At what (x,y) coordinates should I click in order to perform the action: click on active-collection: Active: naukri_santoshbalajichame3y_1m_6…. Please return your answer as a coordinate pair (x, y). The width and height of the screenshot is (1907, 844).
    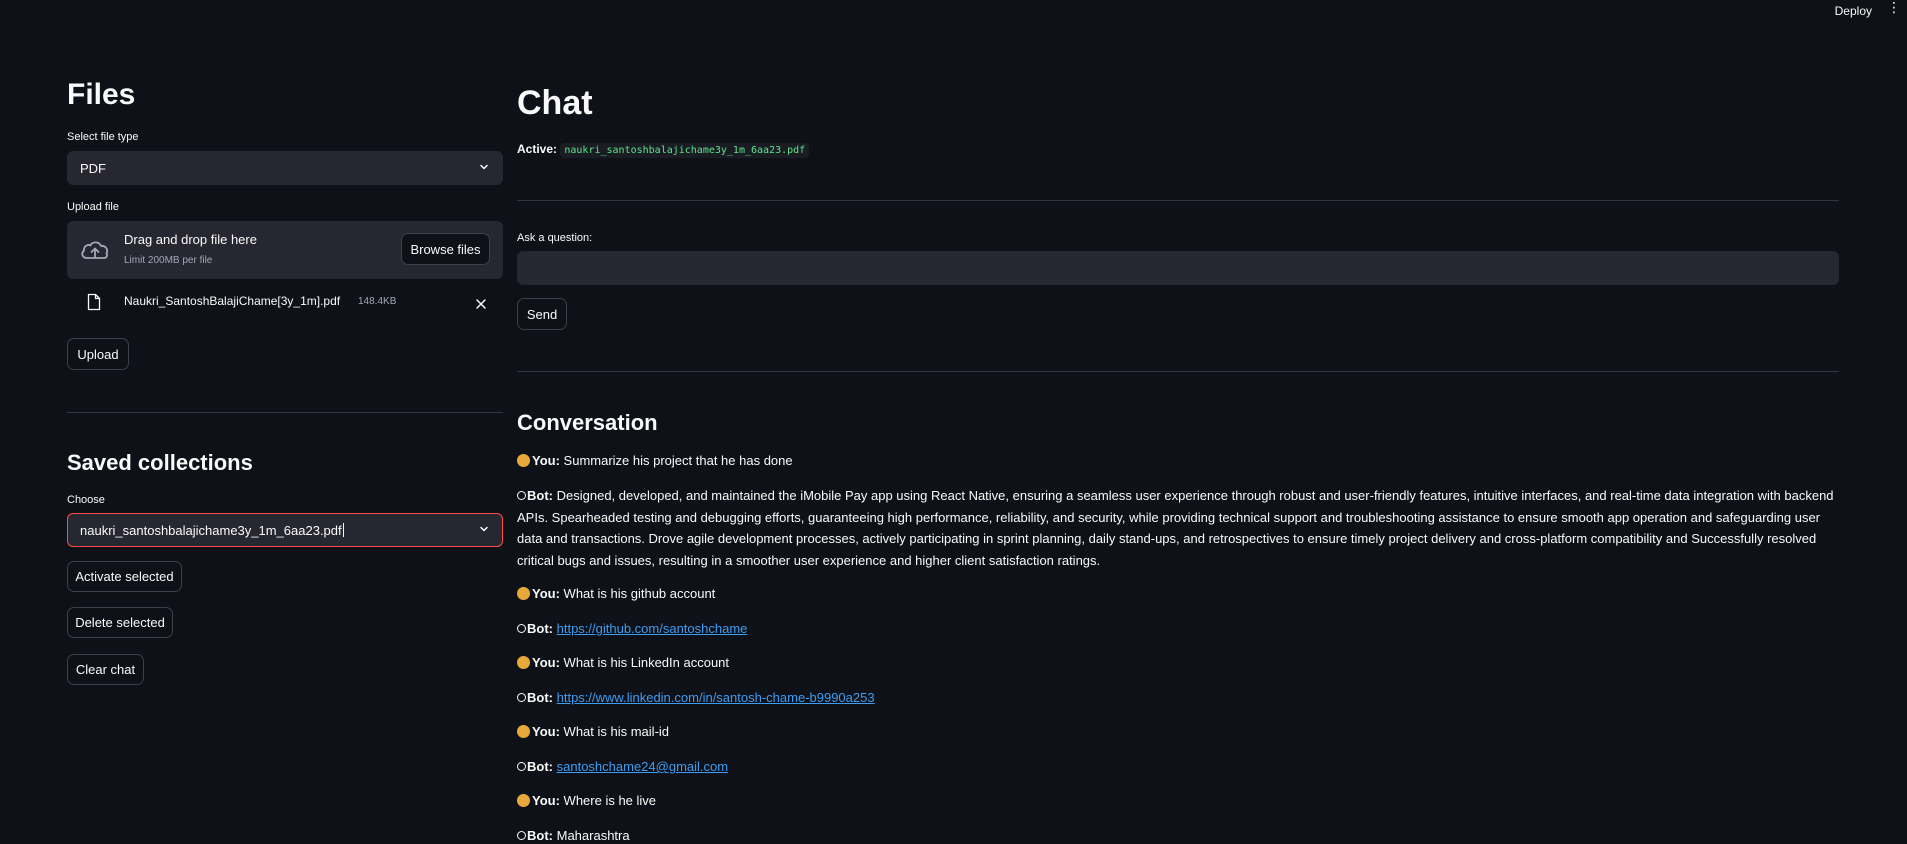
    Looking at the image, I should click on (663, 150).